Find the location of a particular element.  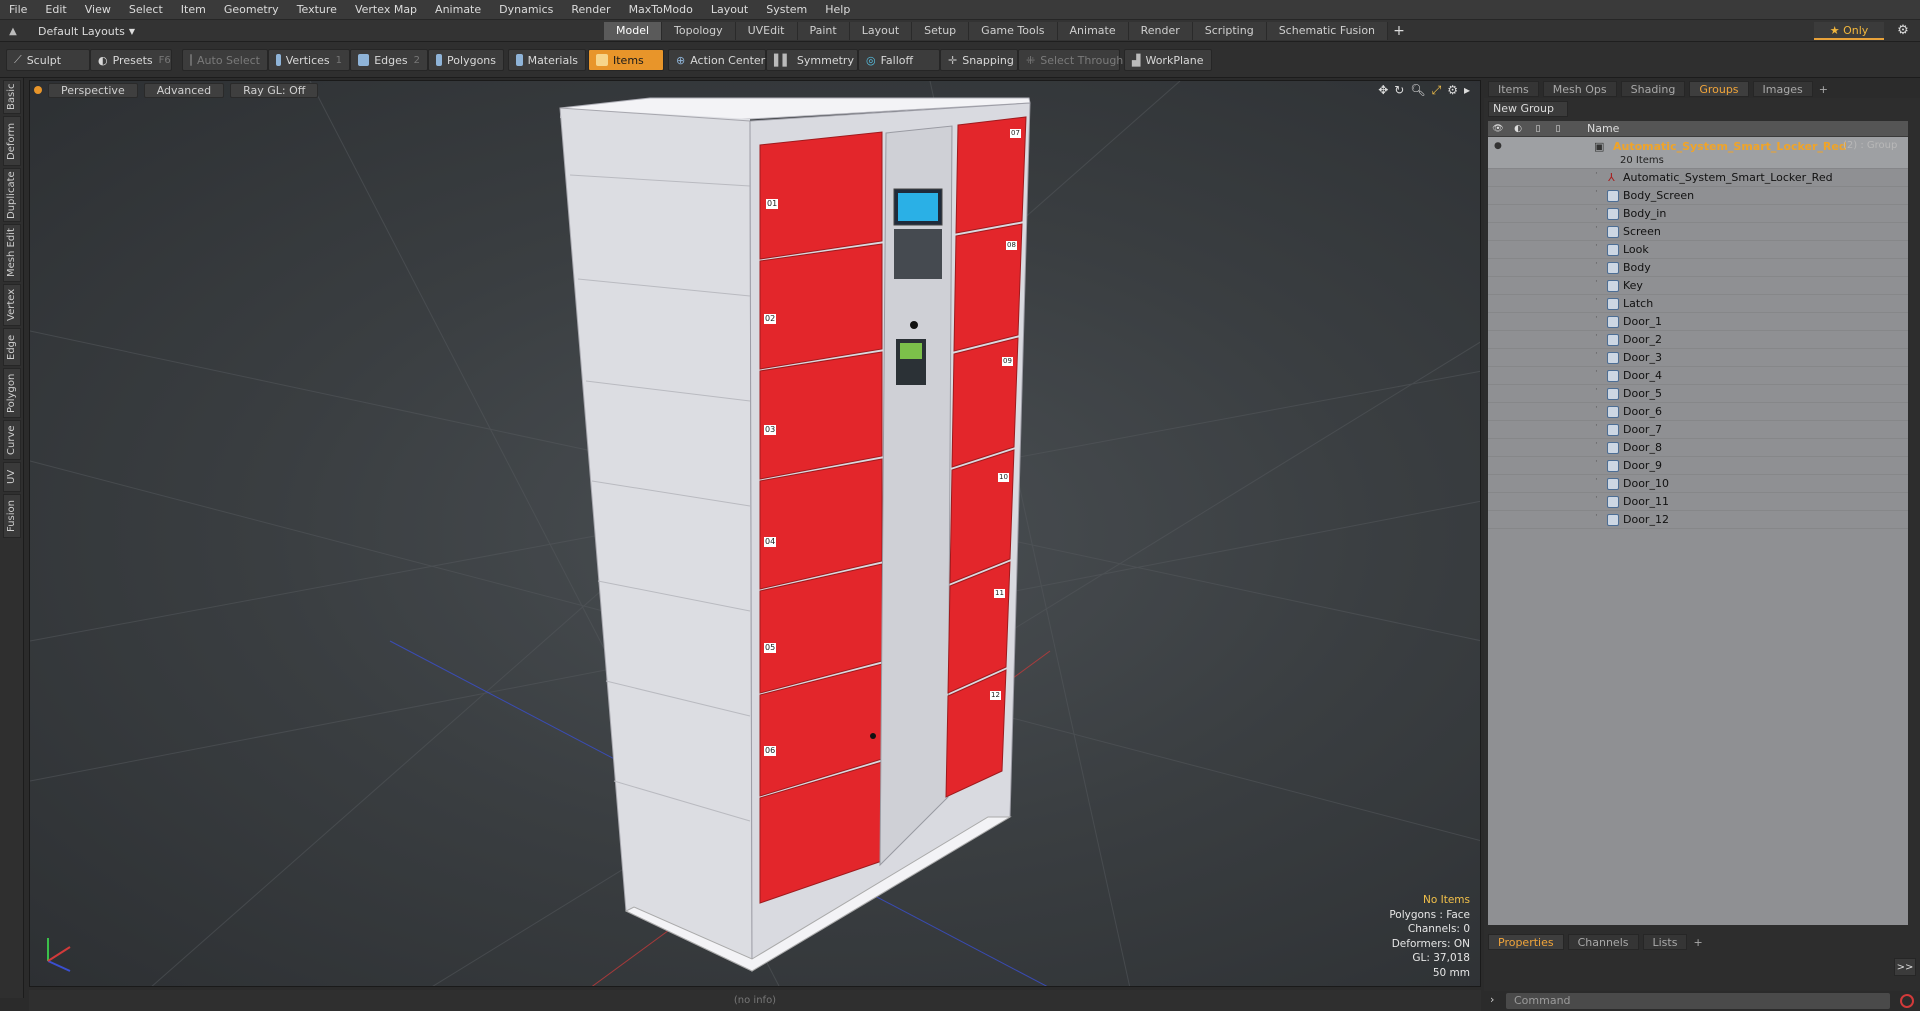

fit-icon: ⤢ is located at coordinates (1437, 90).